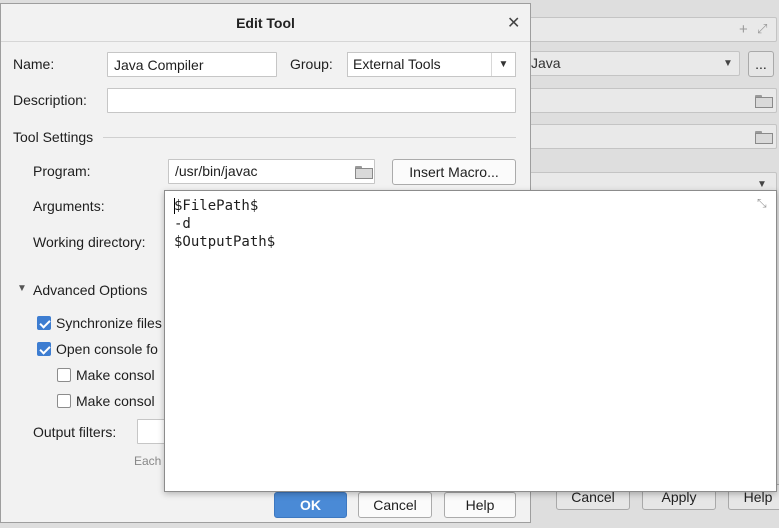 The width and height of the screenshot is (779, 528). I want to click on program-input: /usr/bin/javac, so click(271, 171).